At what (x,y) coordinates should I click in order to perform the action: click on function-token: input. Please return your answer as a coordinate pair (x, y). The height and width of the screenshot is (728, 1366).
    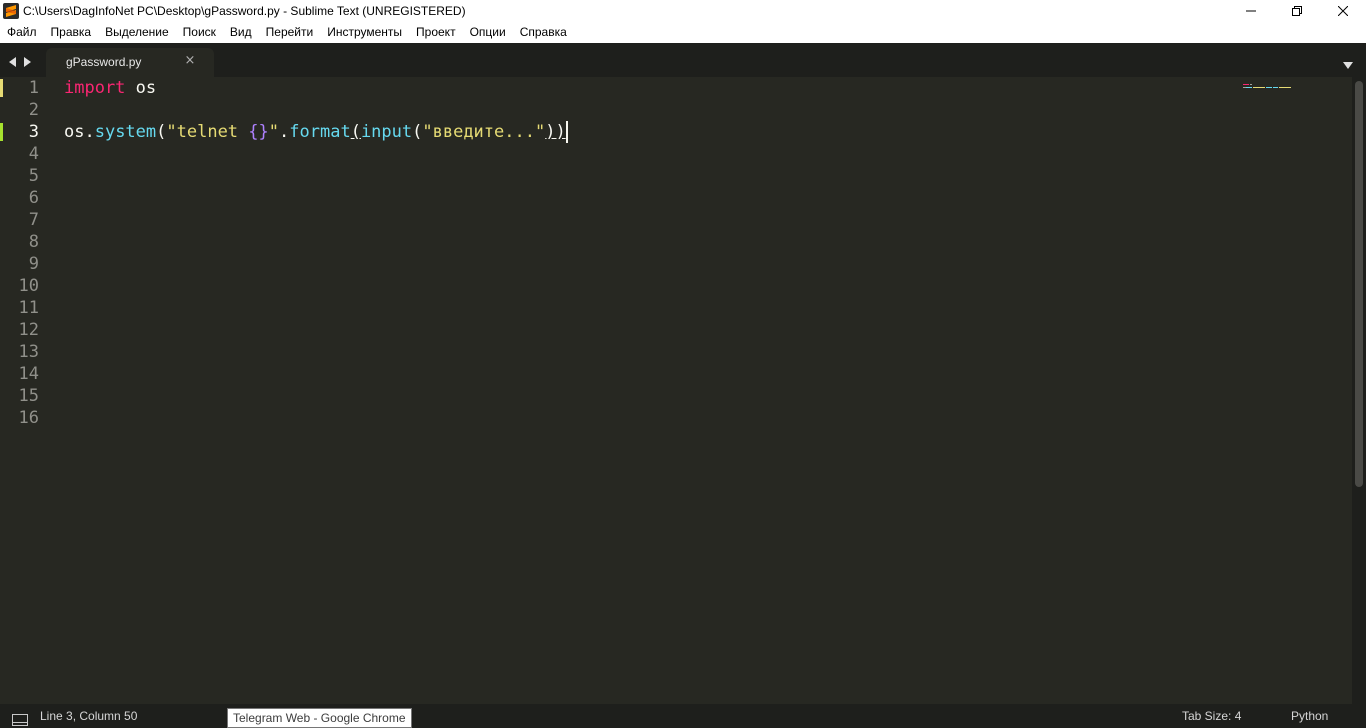
    Looking at the image, I should click on (386, 132).